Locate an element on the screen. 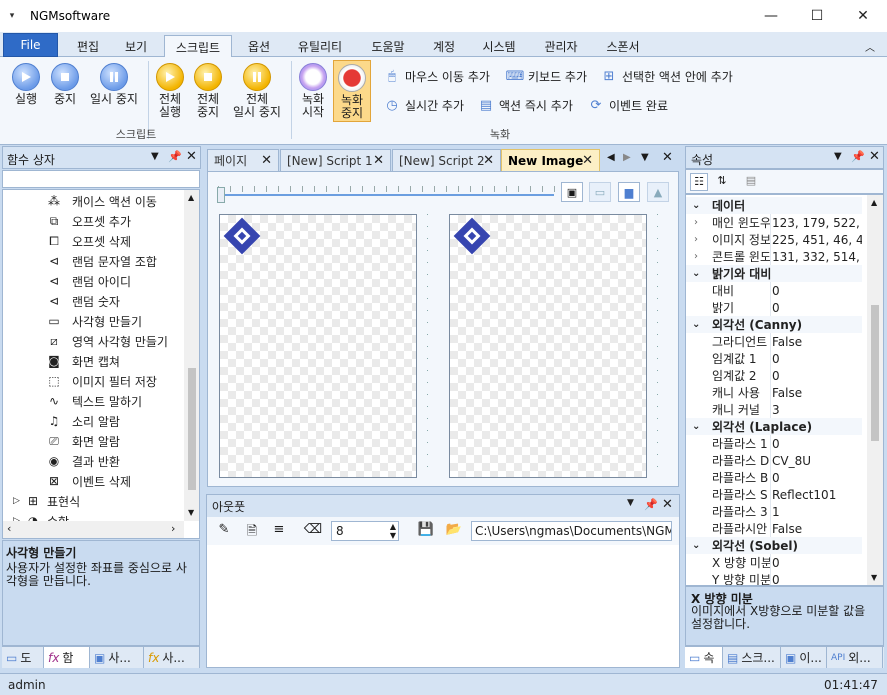 The width and height of the screenshot is (887, 695). tab-functions: fx 함 is located at coordinates (67, 657).